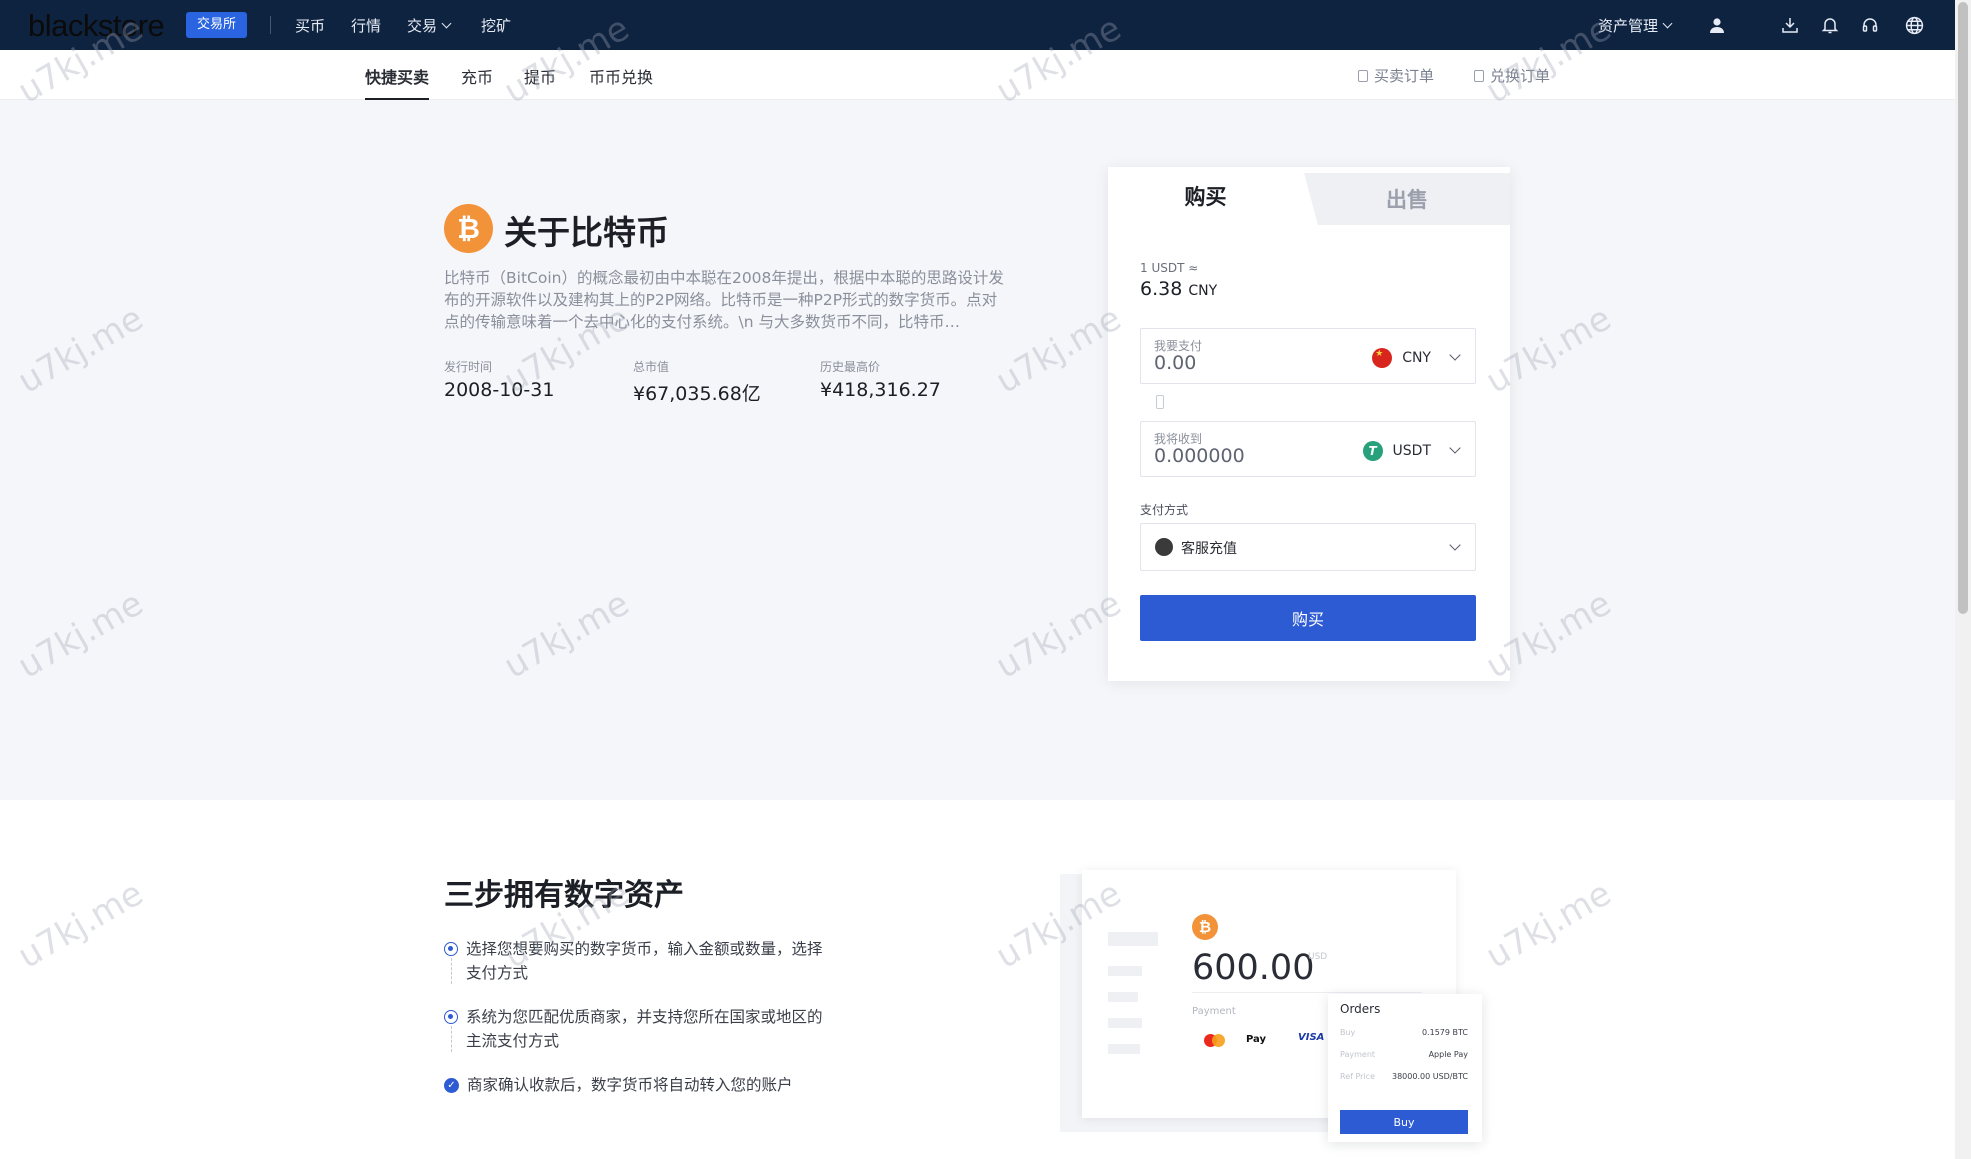 The height and width of the screenshot is (1159, 1971). What do you see at coordinates (1199, 456) in the screenshot?
I see `receive-amount-input: 0.000000` at bounding box center [1199, 456].